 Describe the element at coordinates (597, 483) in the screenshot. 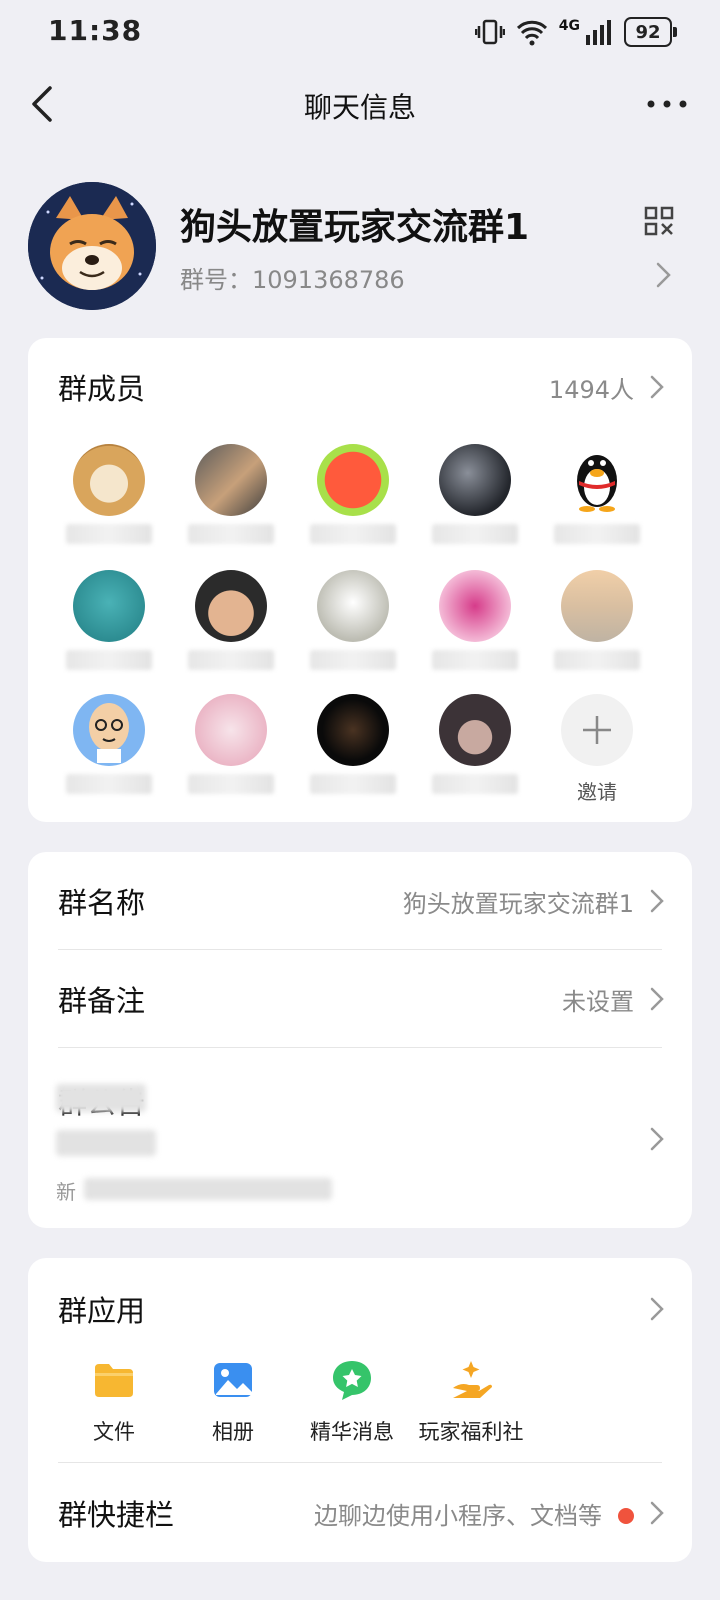

I see `qq-penguin-icon` at that location.